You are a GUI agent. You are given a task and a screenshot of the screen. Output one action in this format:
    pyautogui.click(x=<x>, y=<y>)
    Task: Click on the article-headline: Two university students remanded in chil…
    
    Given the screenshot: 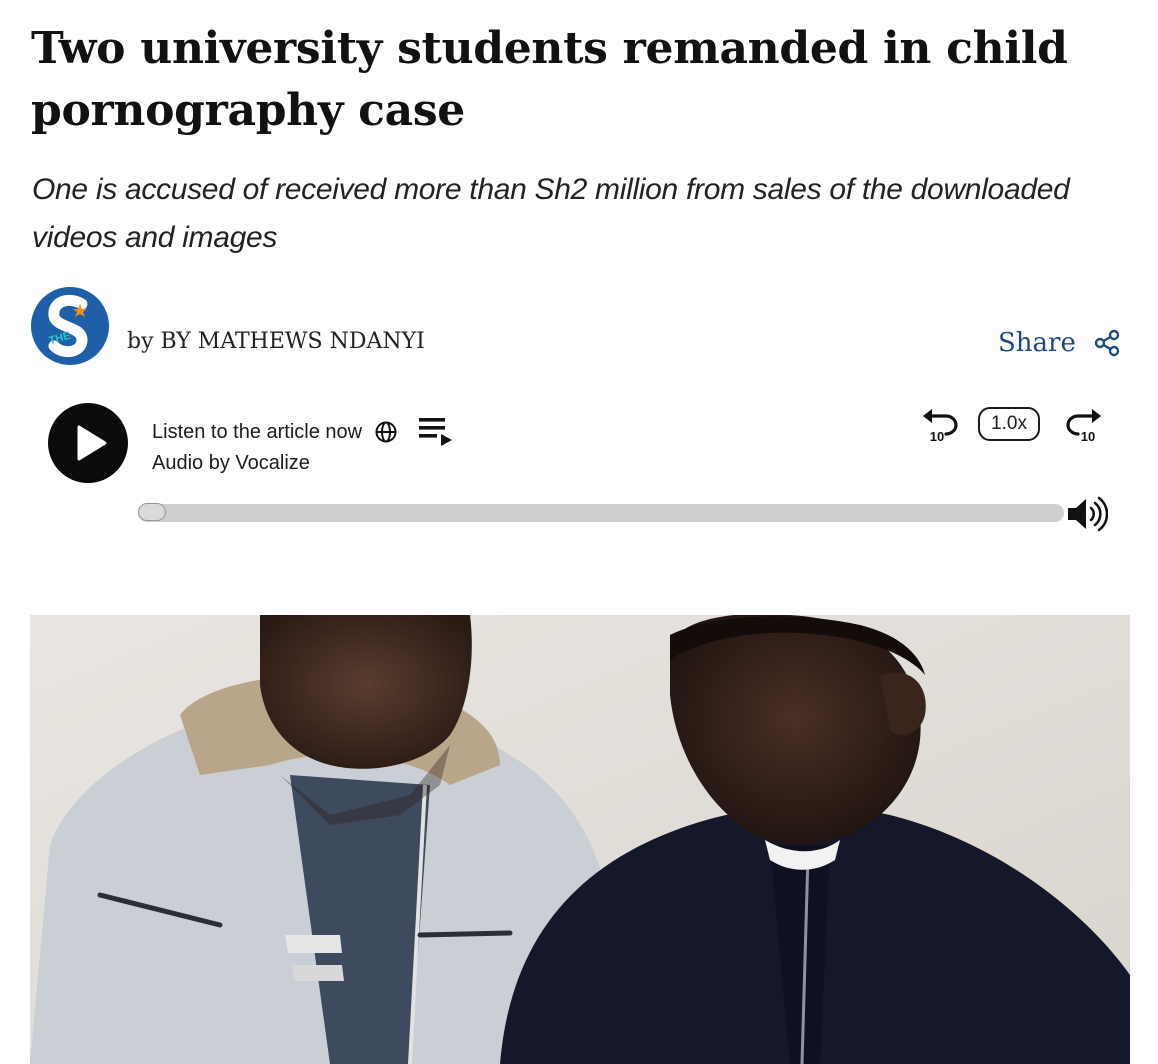 What is the action you would take?
    pyautogui.click(x=549, y=79)
    